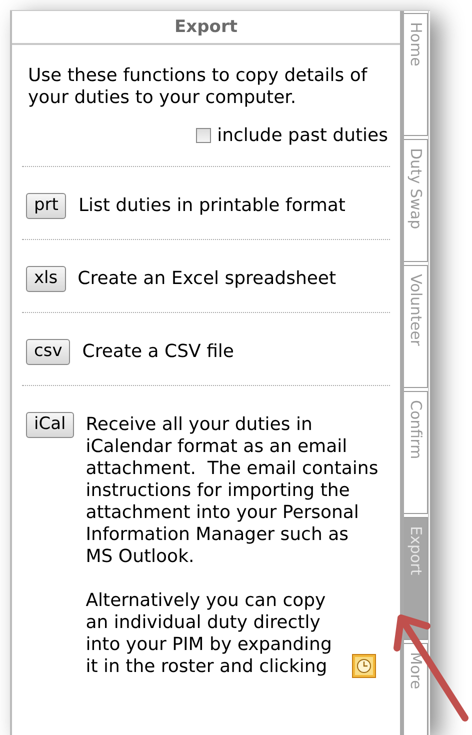 The image size is (472, 735). I want to click on checkbox-label: include past duties, so click(302, 135).